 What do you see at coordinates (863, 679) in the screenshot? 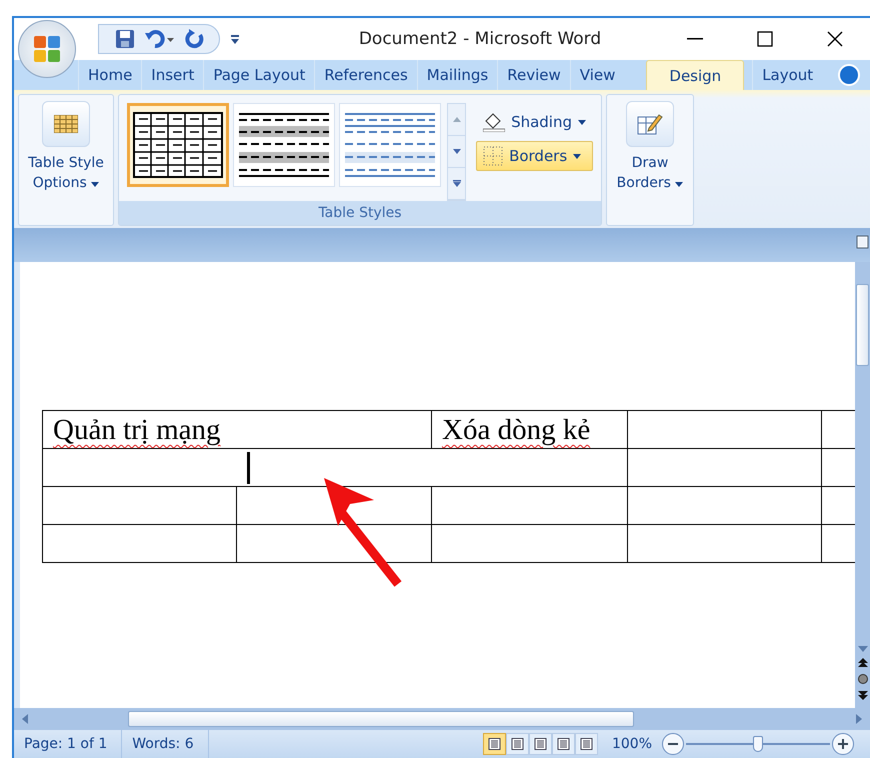
I see `browse-object-icon` at bounding box center [863, 679].